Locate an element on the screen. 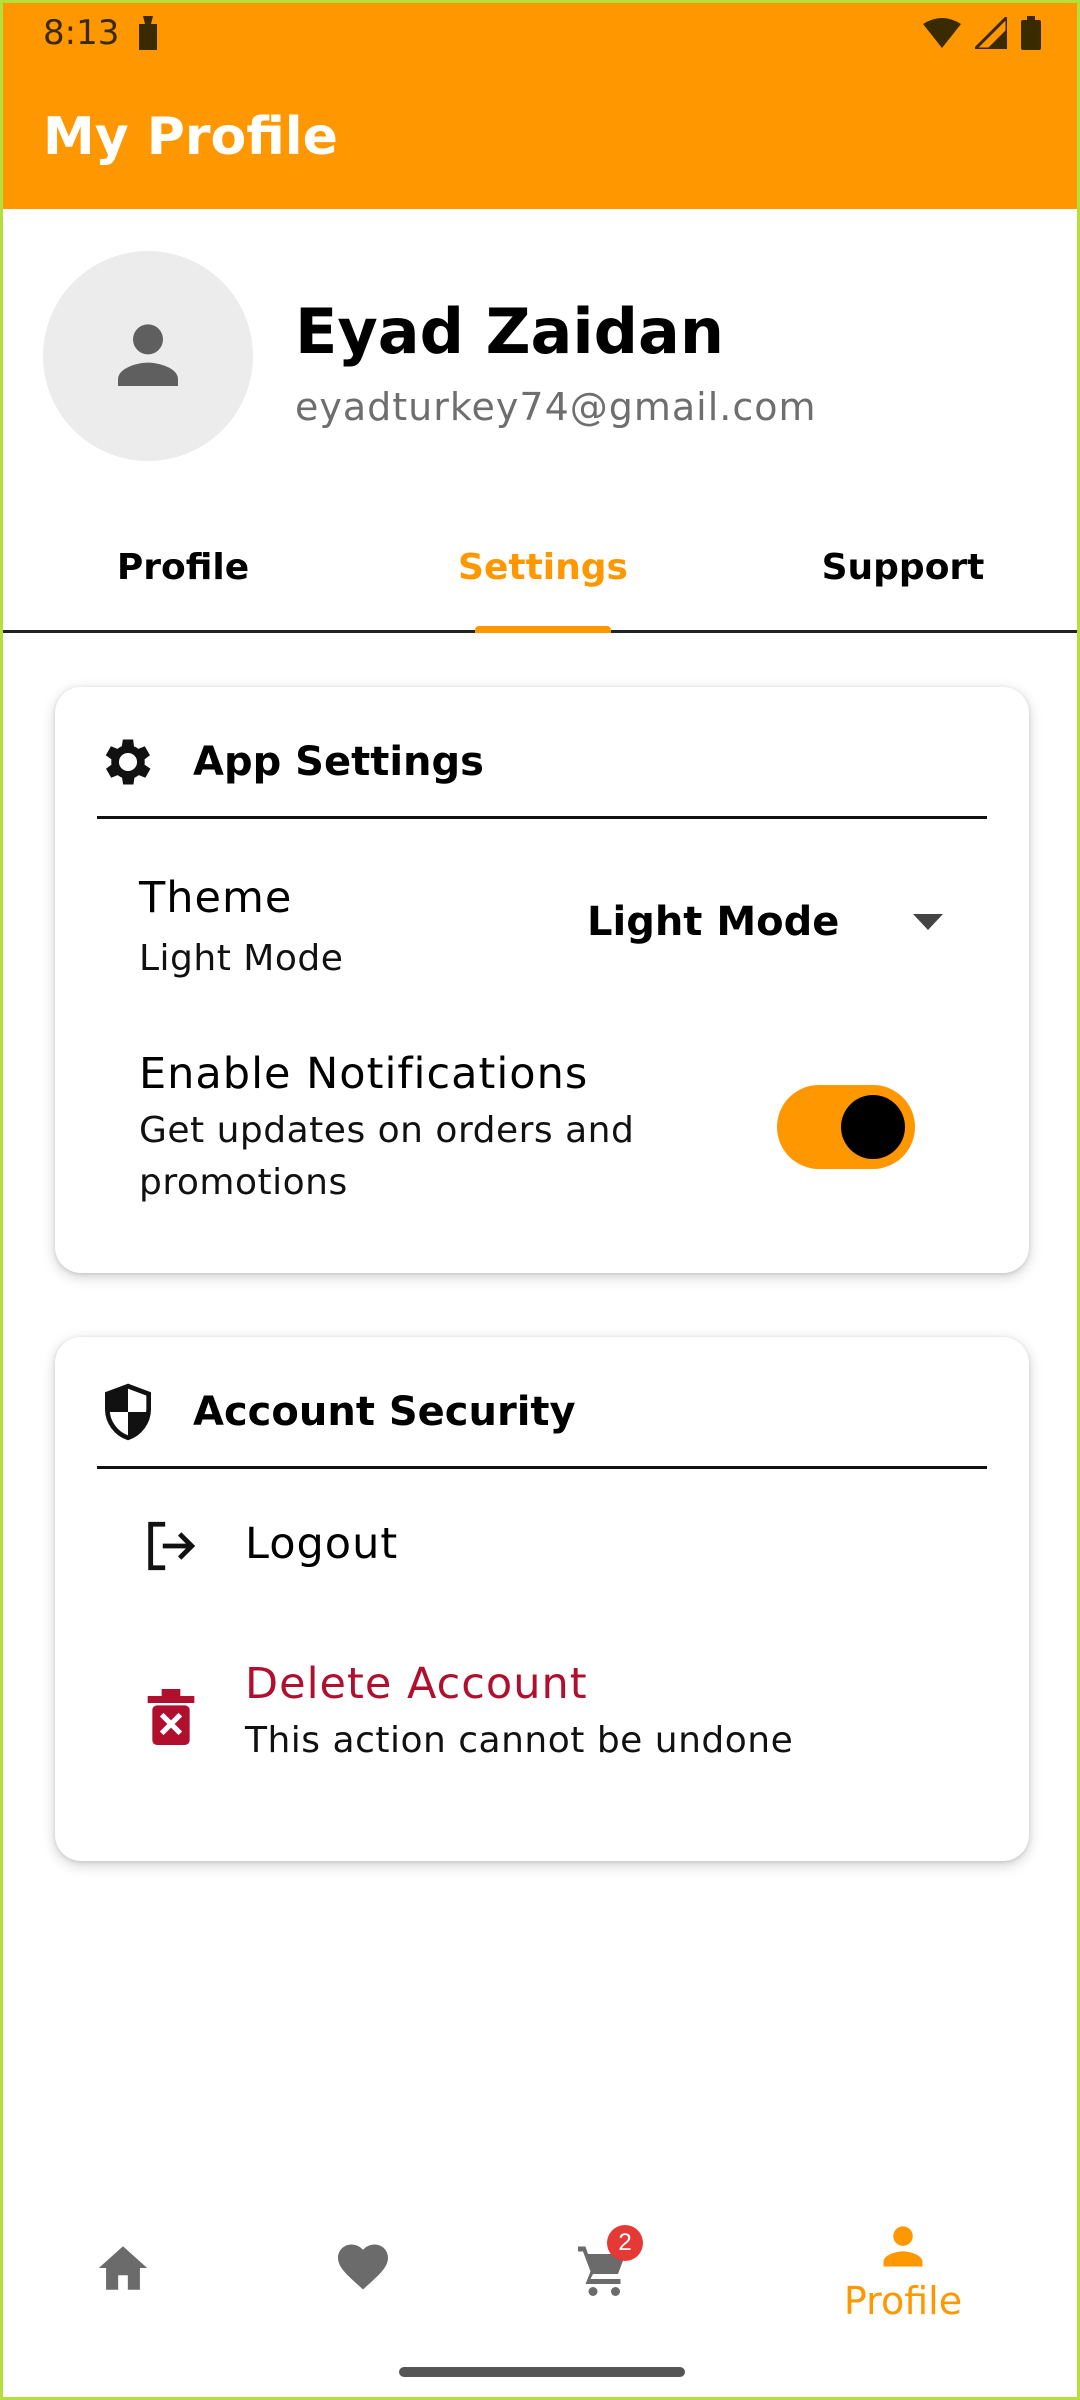 This screenshot has width=1080, height=2400. cart-badge: 2 is located at coordinates (625, 2243).